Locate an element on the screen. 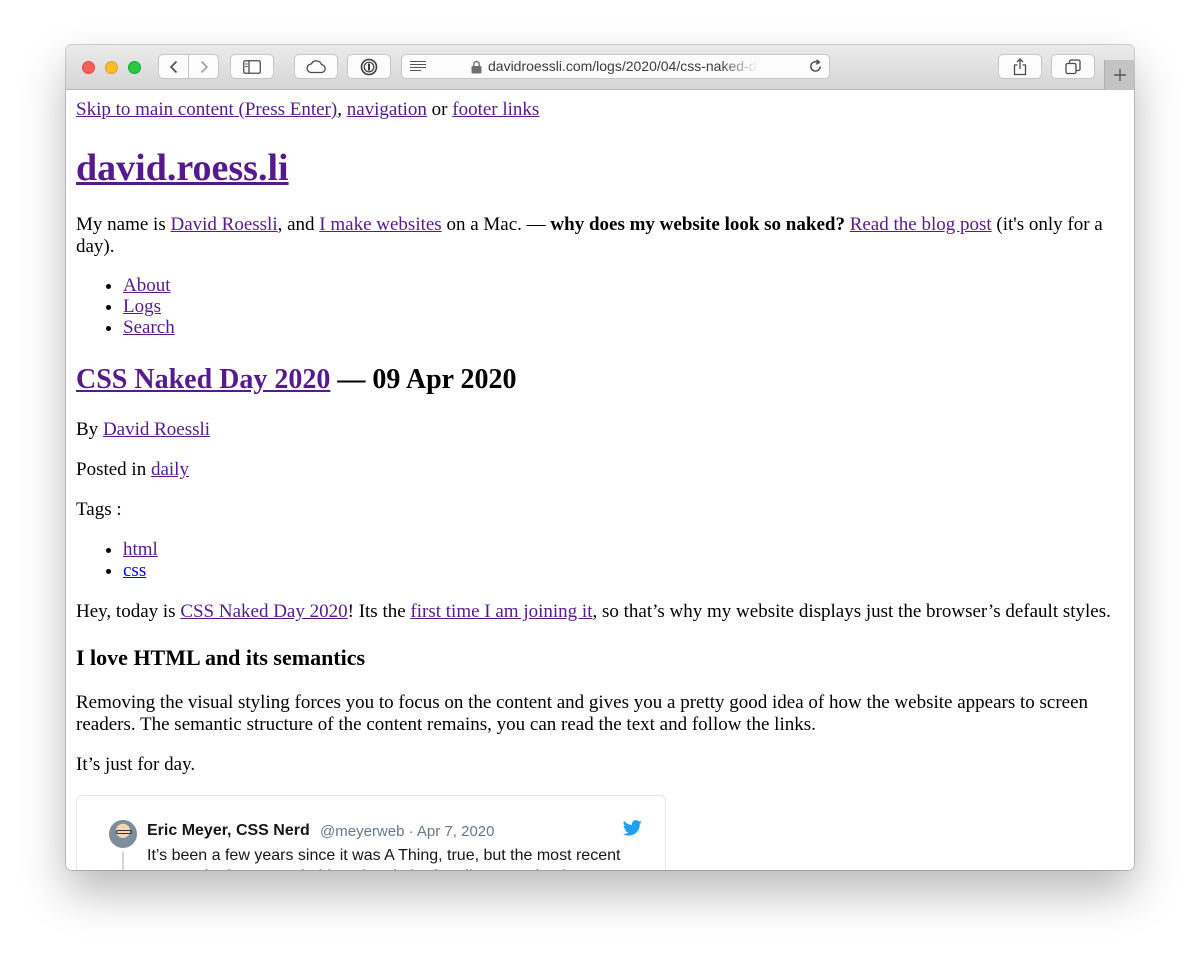 The image size is (1200, 958). nav-link-logs: Logs is located at coordinates (142, 306).